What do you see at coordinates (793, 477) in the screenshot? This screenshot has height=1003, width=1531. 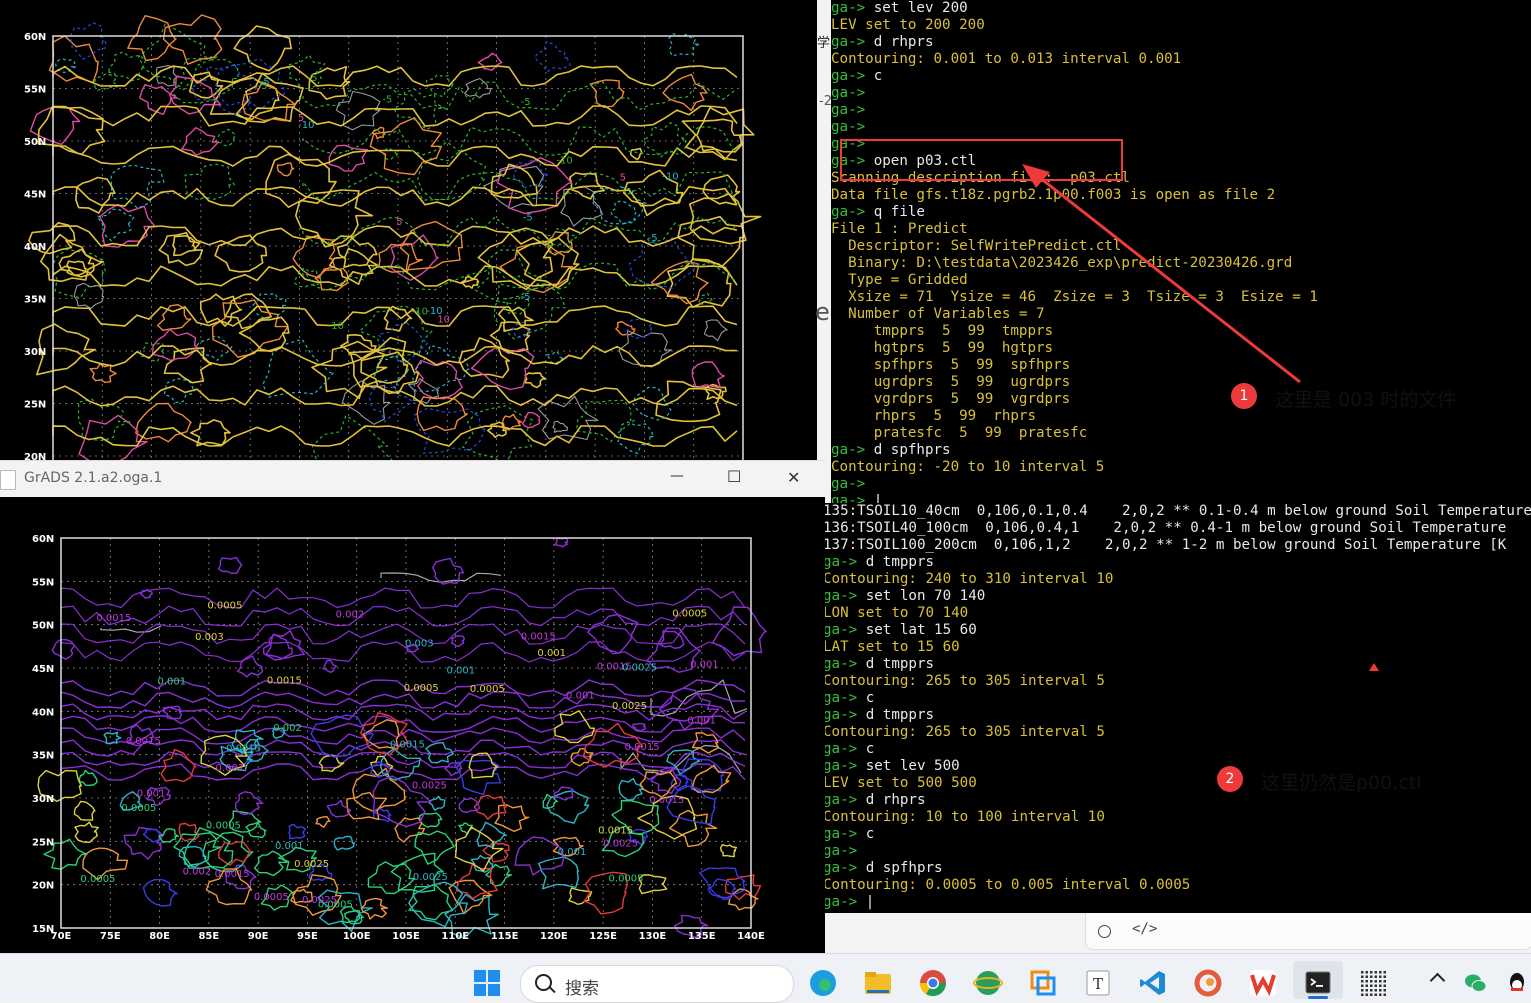 I see `close-button: ✕` at bounding box center [793, 477].